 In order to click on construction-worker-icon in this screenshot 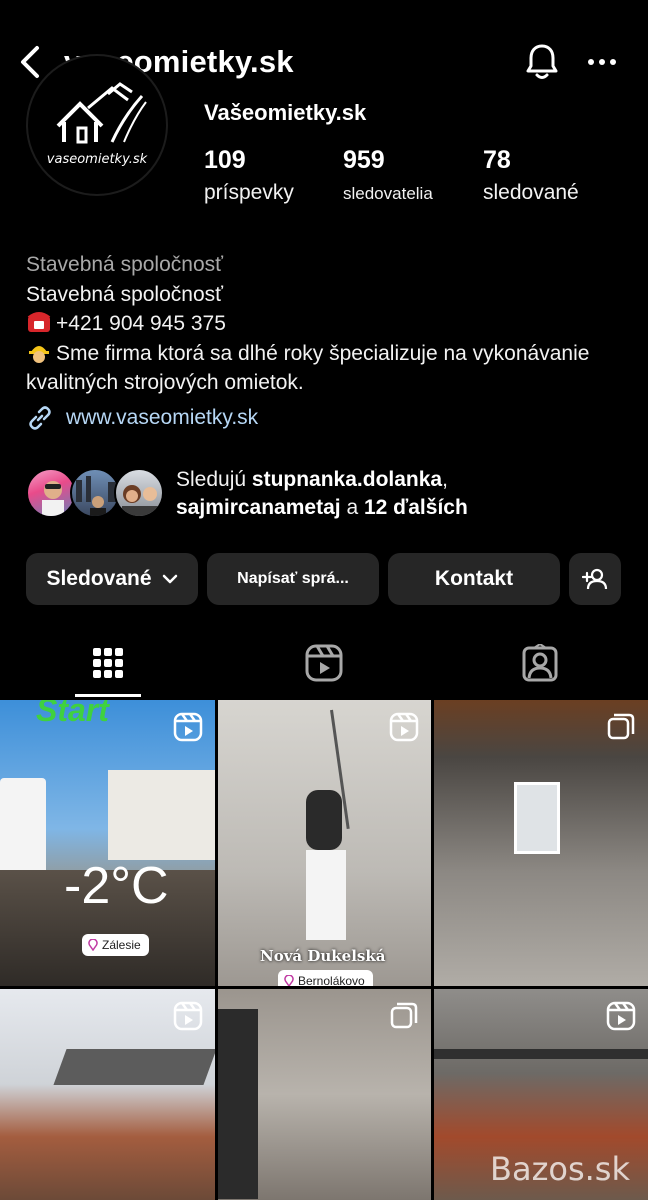, I will do `click(39, 352)`.